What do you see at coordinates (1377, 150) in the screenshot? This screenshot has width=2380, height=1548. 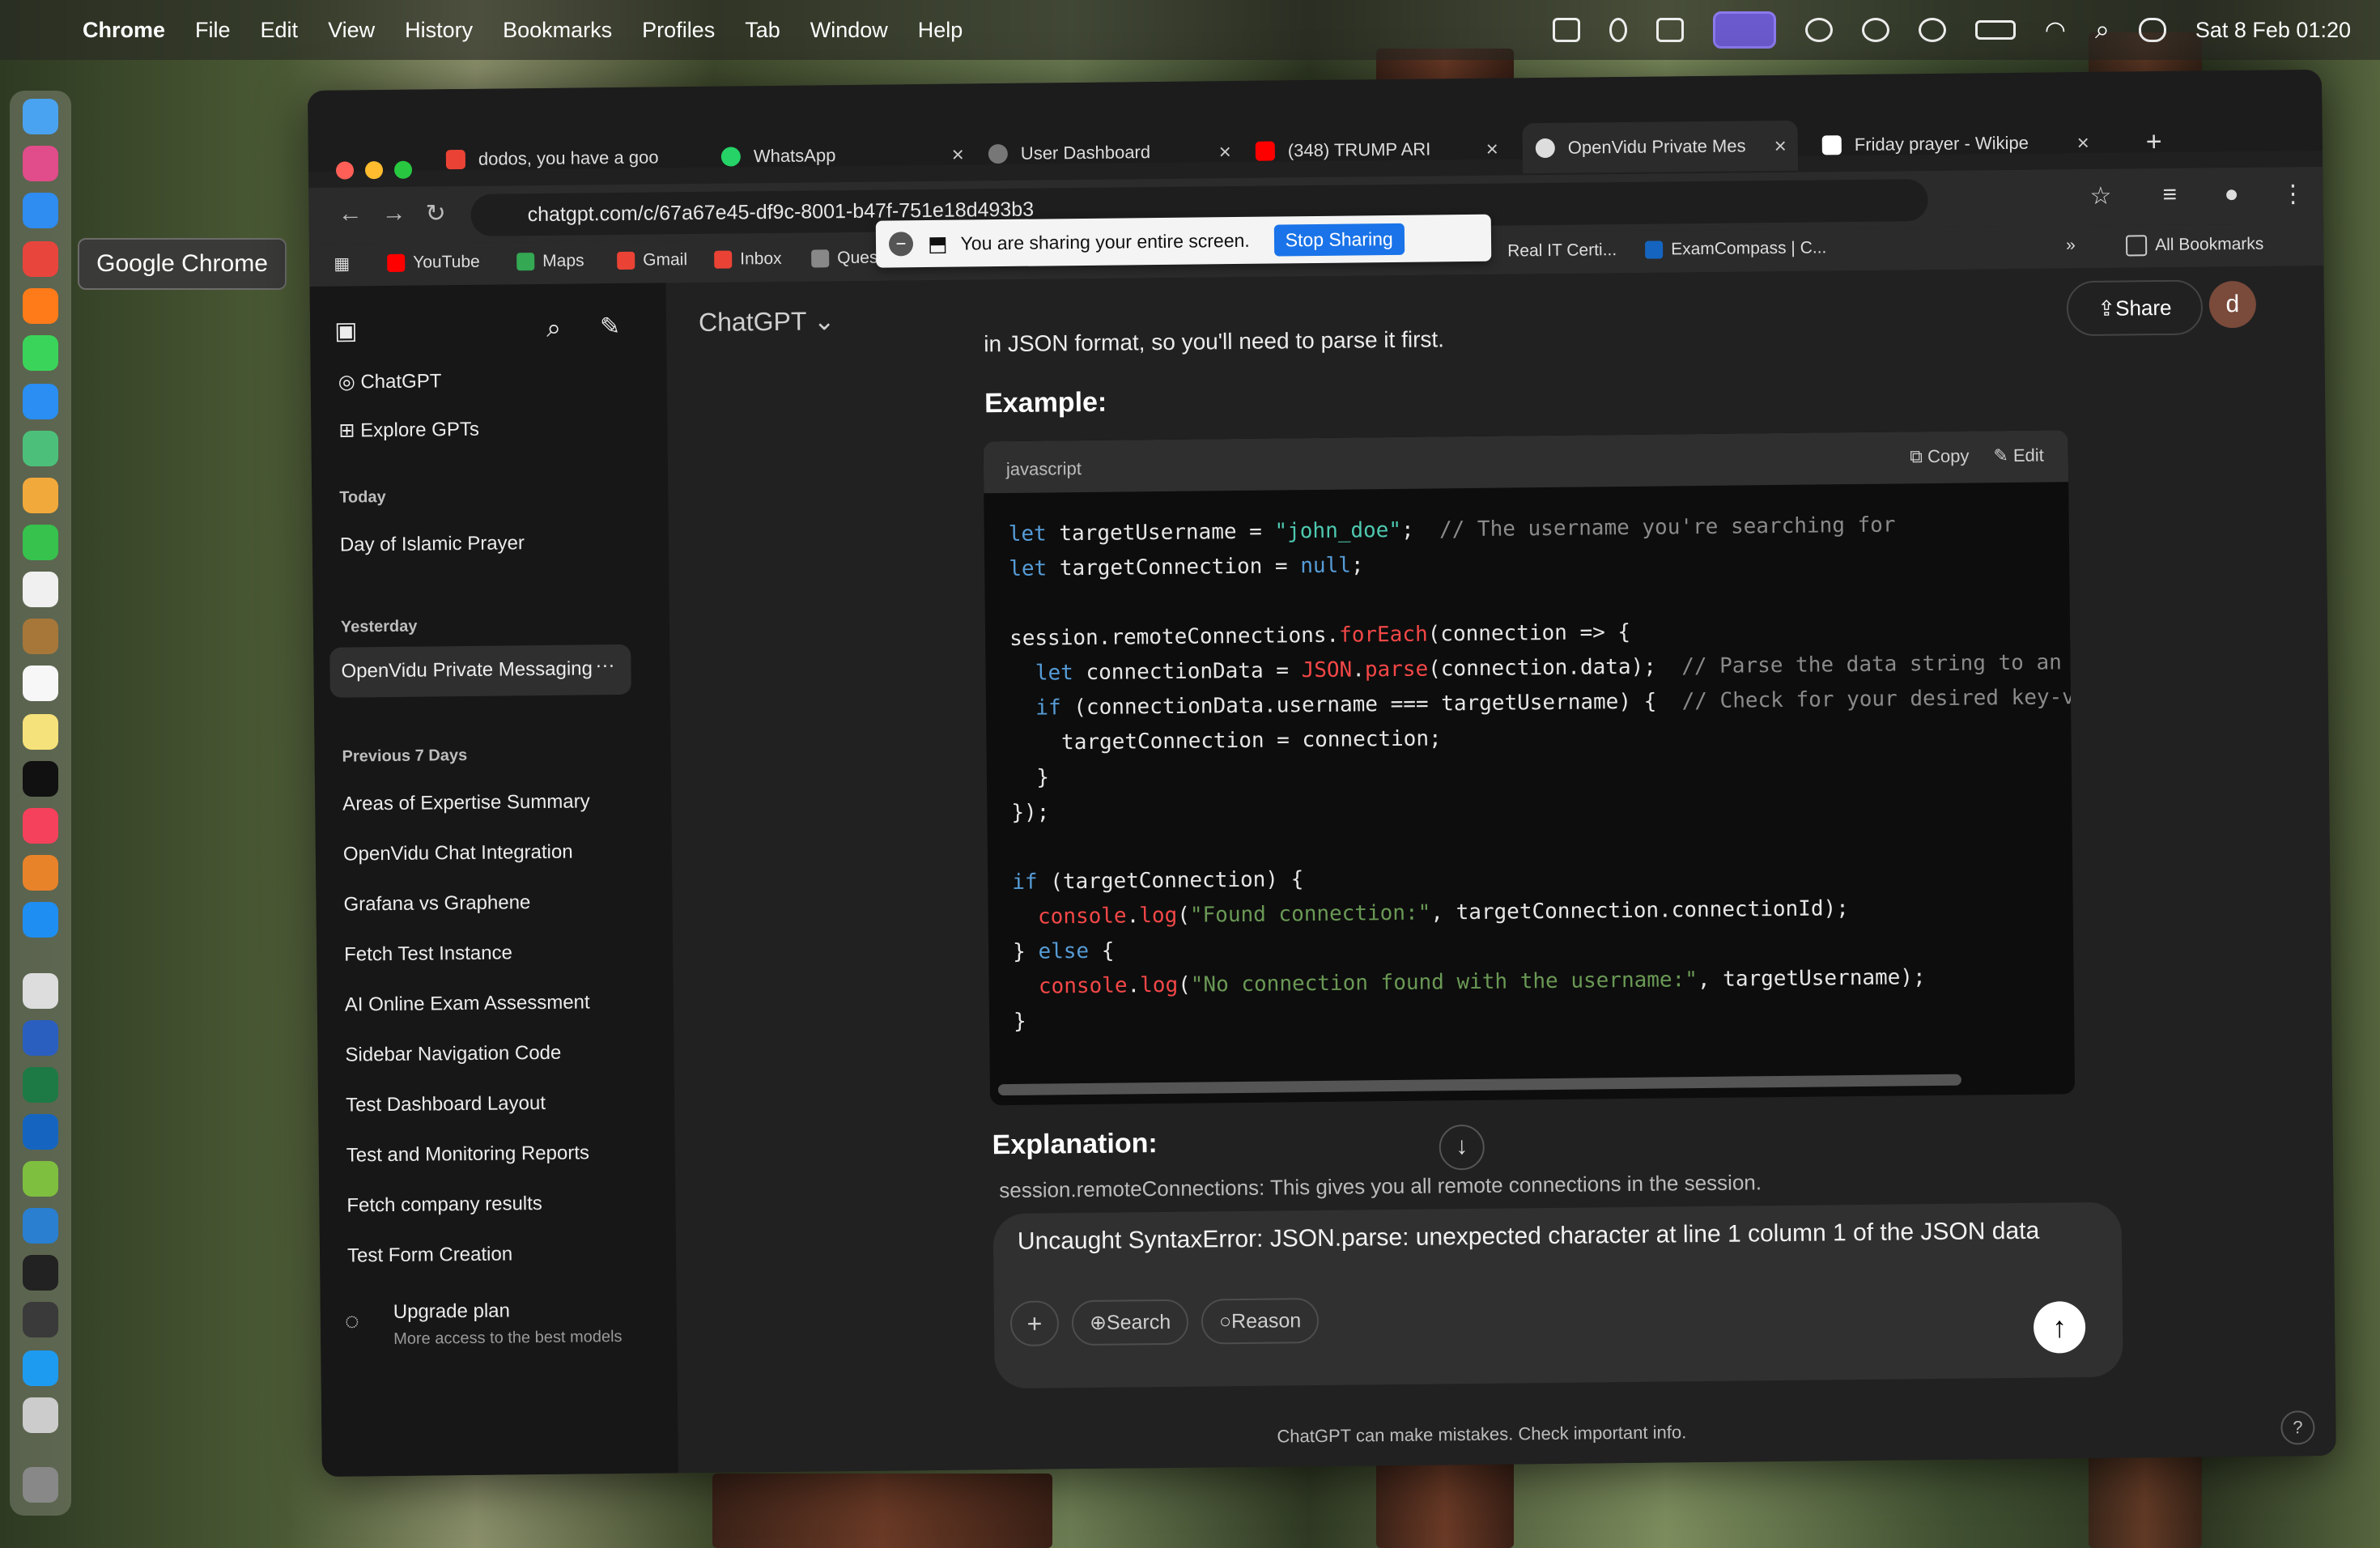 I see `tab-youtube: (348) TRUMP ARI ×` at bounding box center [1377, 150].